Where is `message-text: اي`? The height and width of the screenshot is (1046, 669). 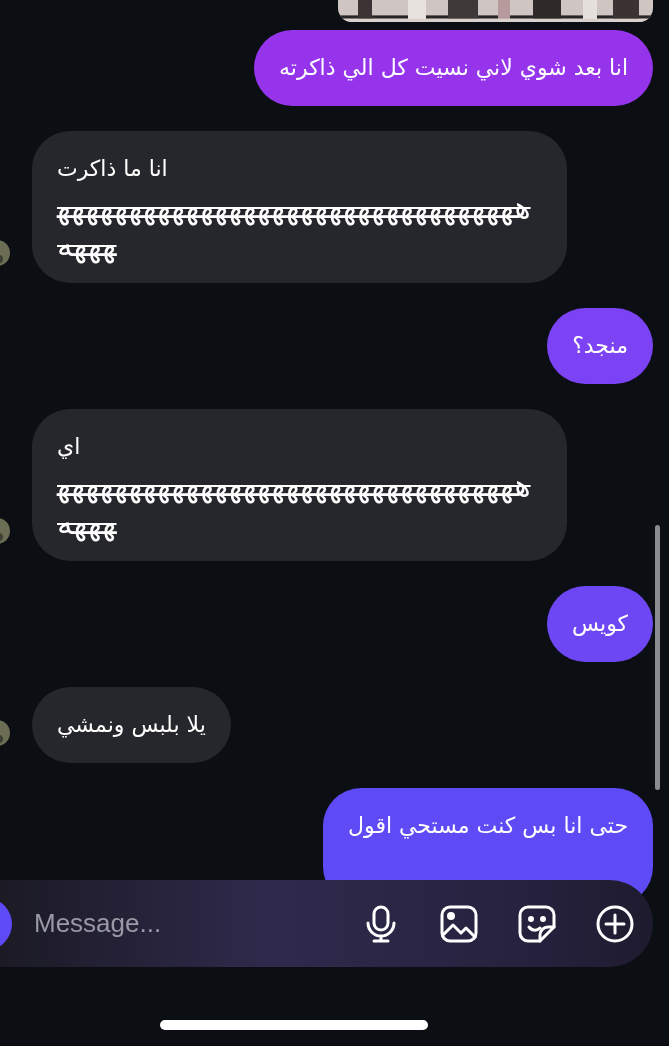 message-text: اي is located at coordinates (69, 447).